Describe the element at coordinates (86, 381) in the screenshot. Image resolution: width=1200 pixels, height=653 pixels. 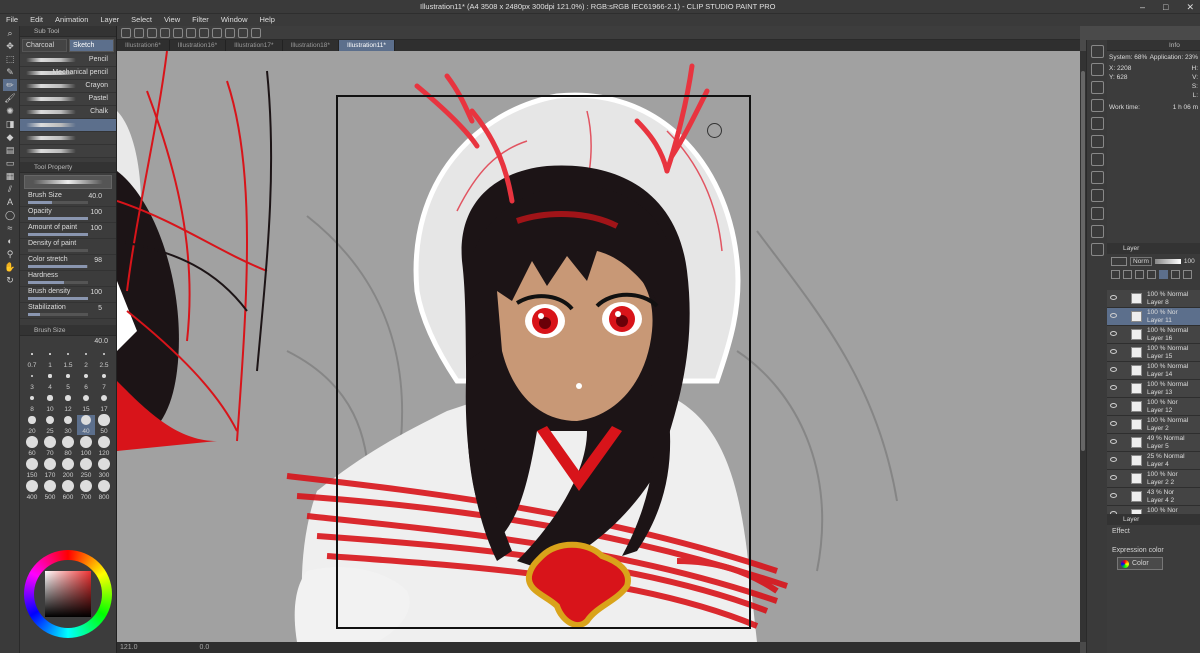
I see `brush-size-preset: 6` at that location.